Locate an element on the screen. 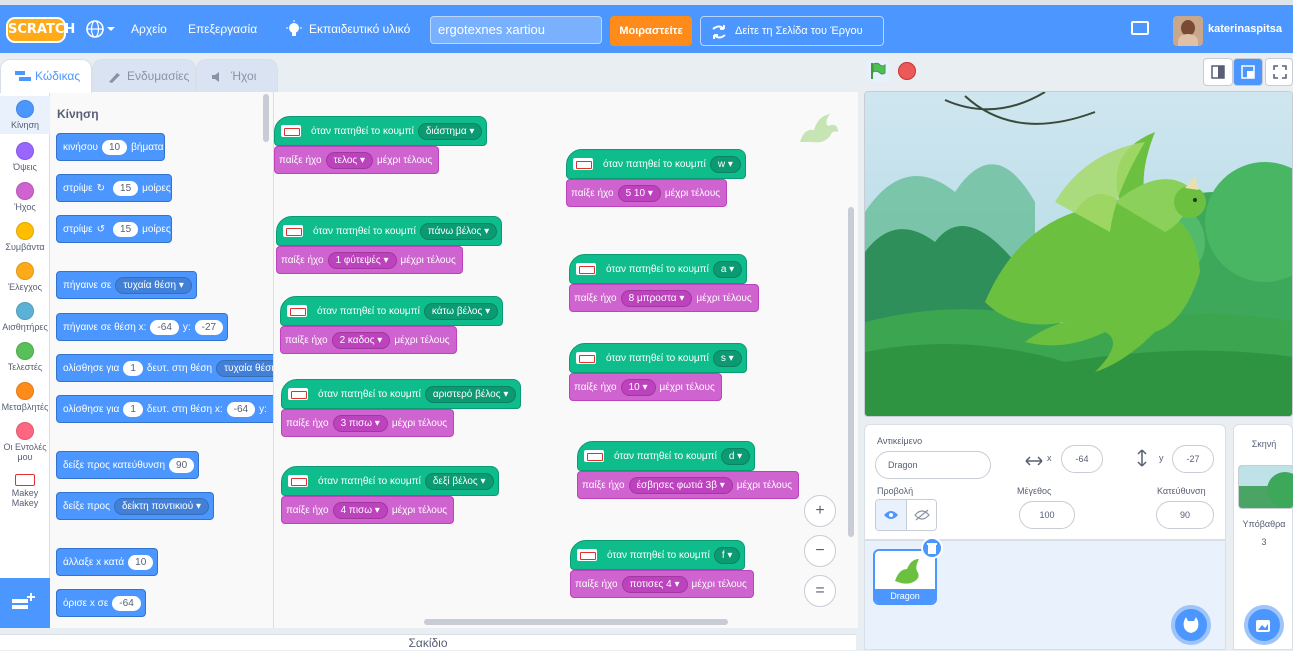 The width and height of the screenshot is (1293, 651). file-menu: Αρχείο is located at coordinates (149, 29).